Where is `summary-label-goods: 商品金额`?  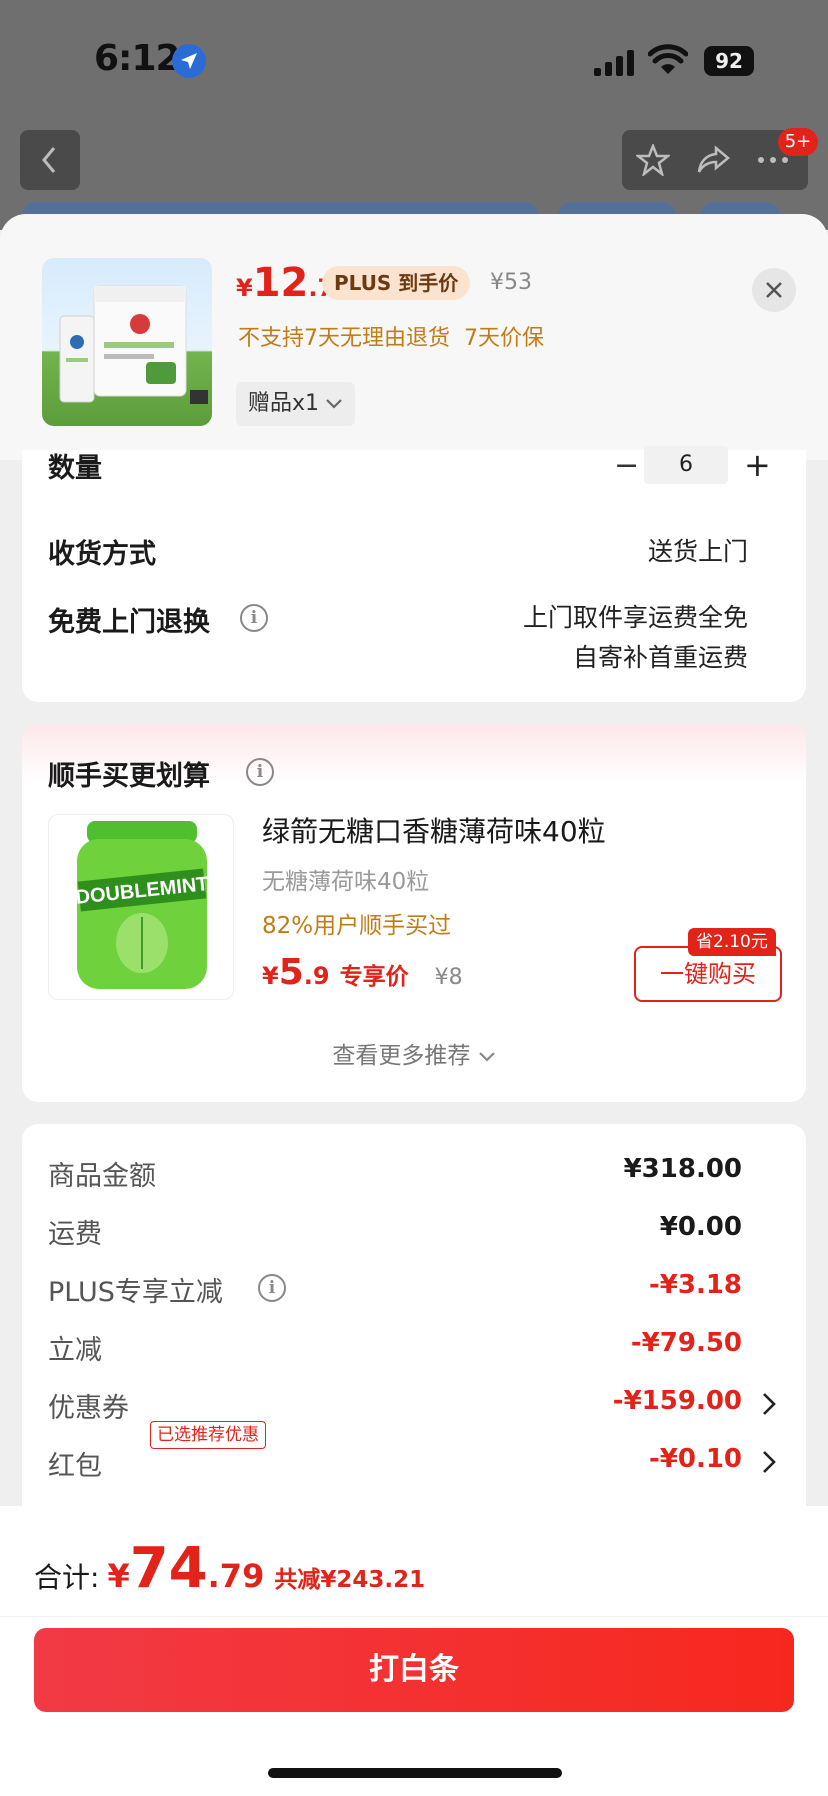 summary-label-goods: 商品金额 is located at coordinates (102, 1176).